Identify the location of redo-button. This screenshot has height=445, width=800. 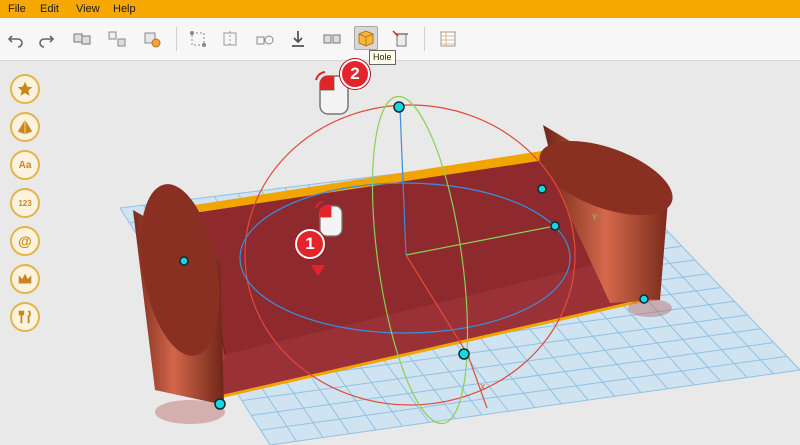
(46, 39).